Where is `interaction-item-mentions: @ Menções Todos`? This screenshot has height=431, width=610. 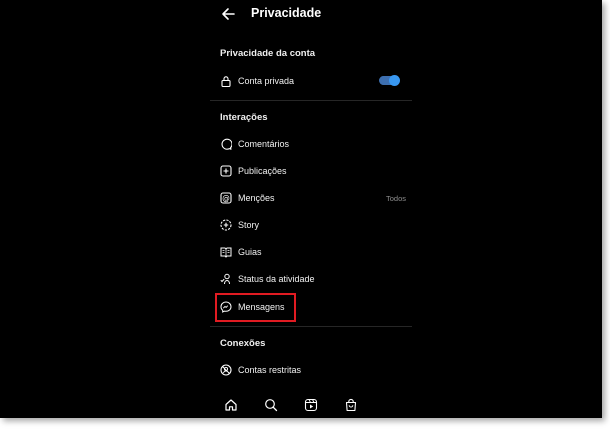 interaction-item-mentions: @ Menções Todos is located at coordinates (313, 198).